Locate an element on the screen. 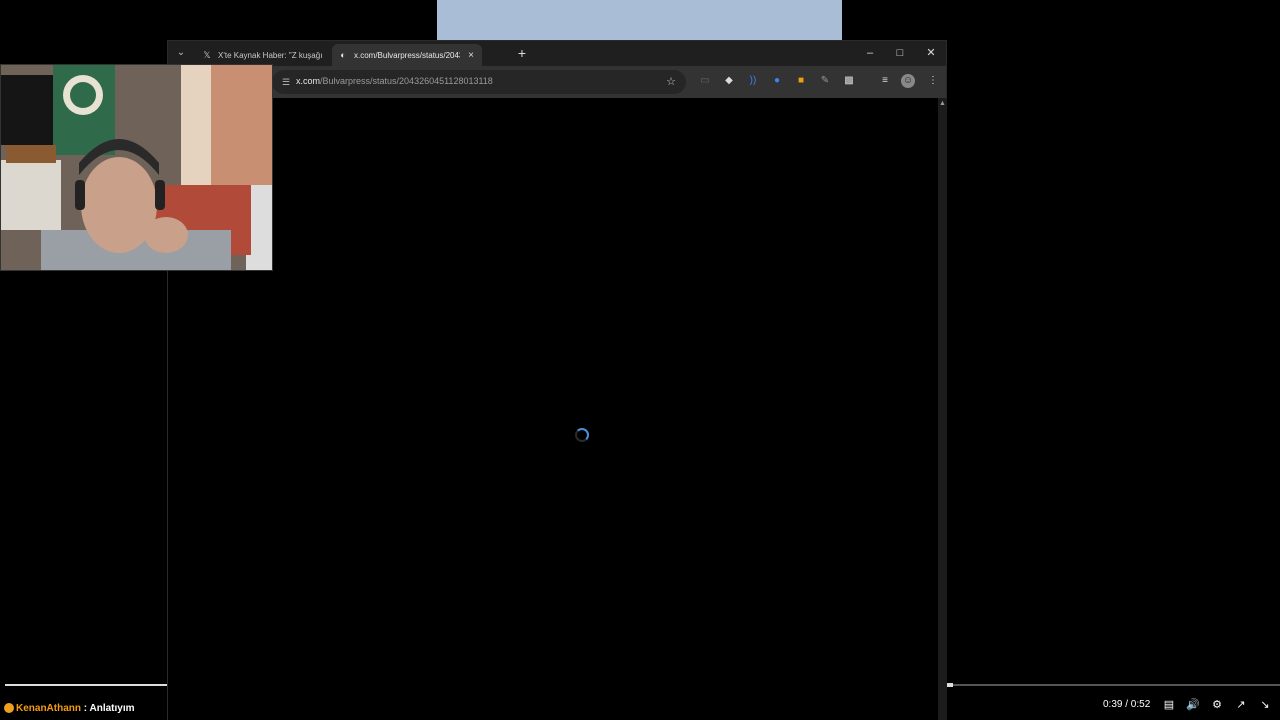  bookmark-star-icon: ☆ is located at coordinates (671, 82).